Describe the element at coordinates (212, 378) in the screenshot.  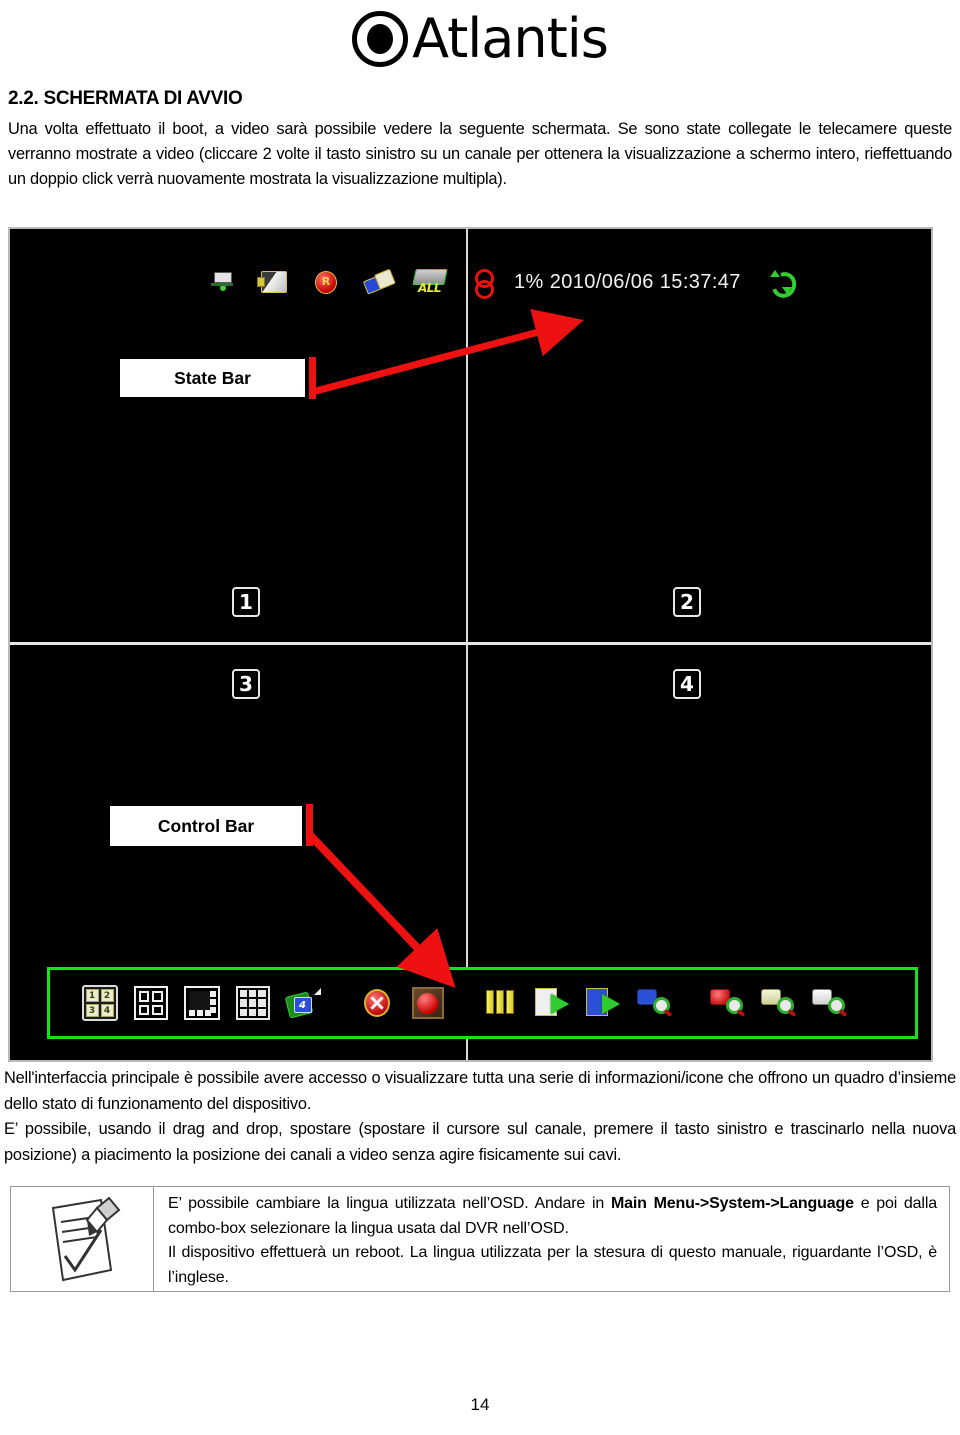
I see `callout-state-bar: State Bar` at that location.